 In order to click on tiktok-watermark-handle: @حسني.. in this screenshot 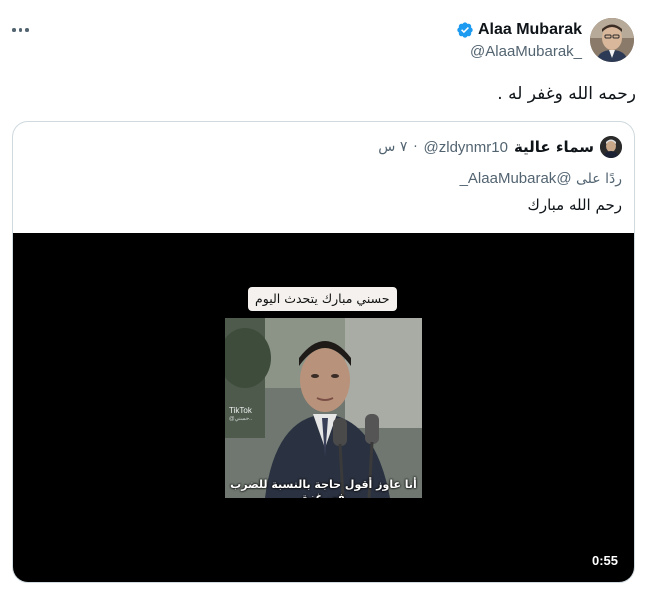, I will do `click(241, 419)`.